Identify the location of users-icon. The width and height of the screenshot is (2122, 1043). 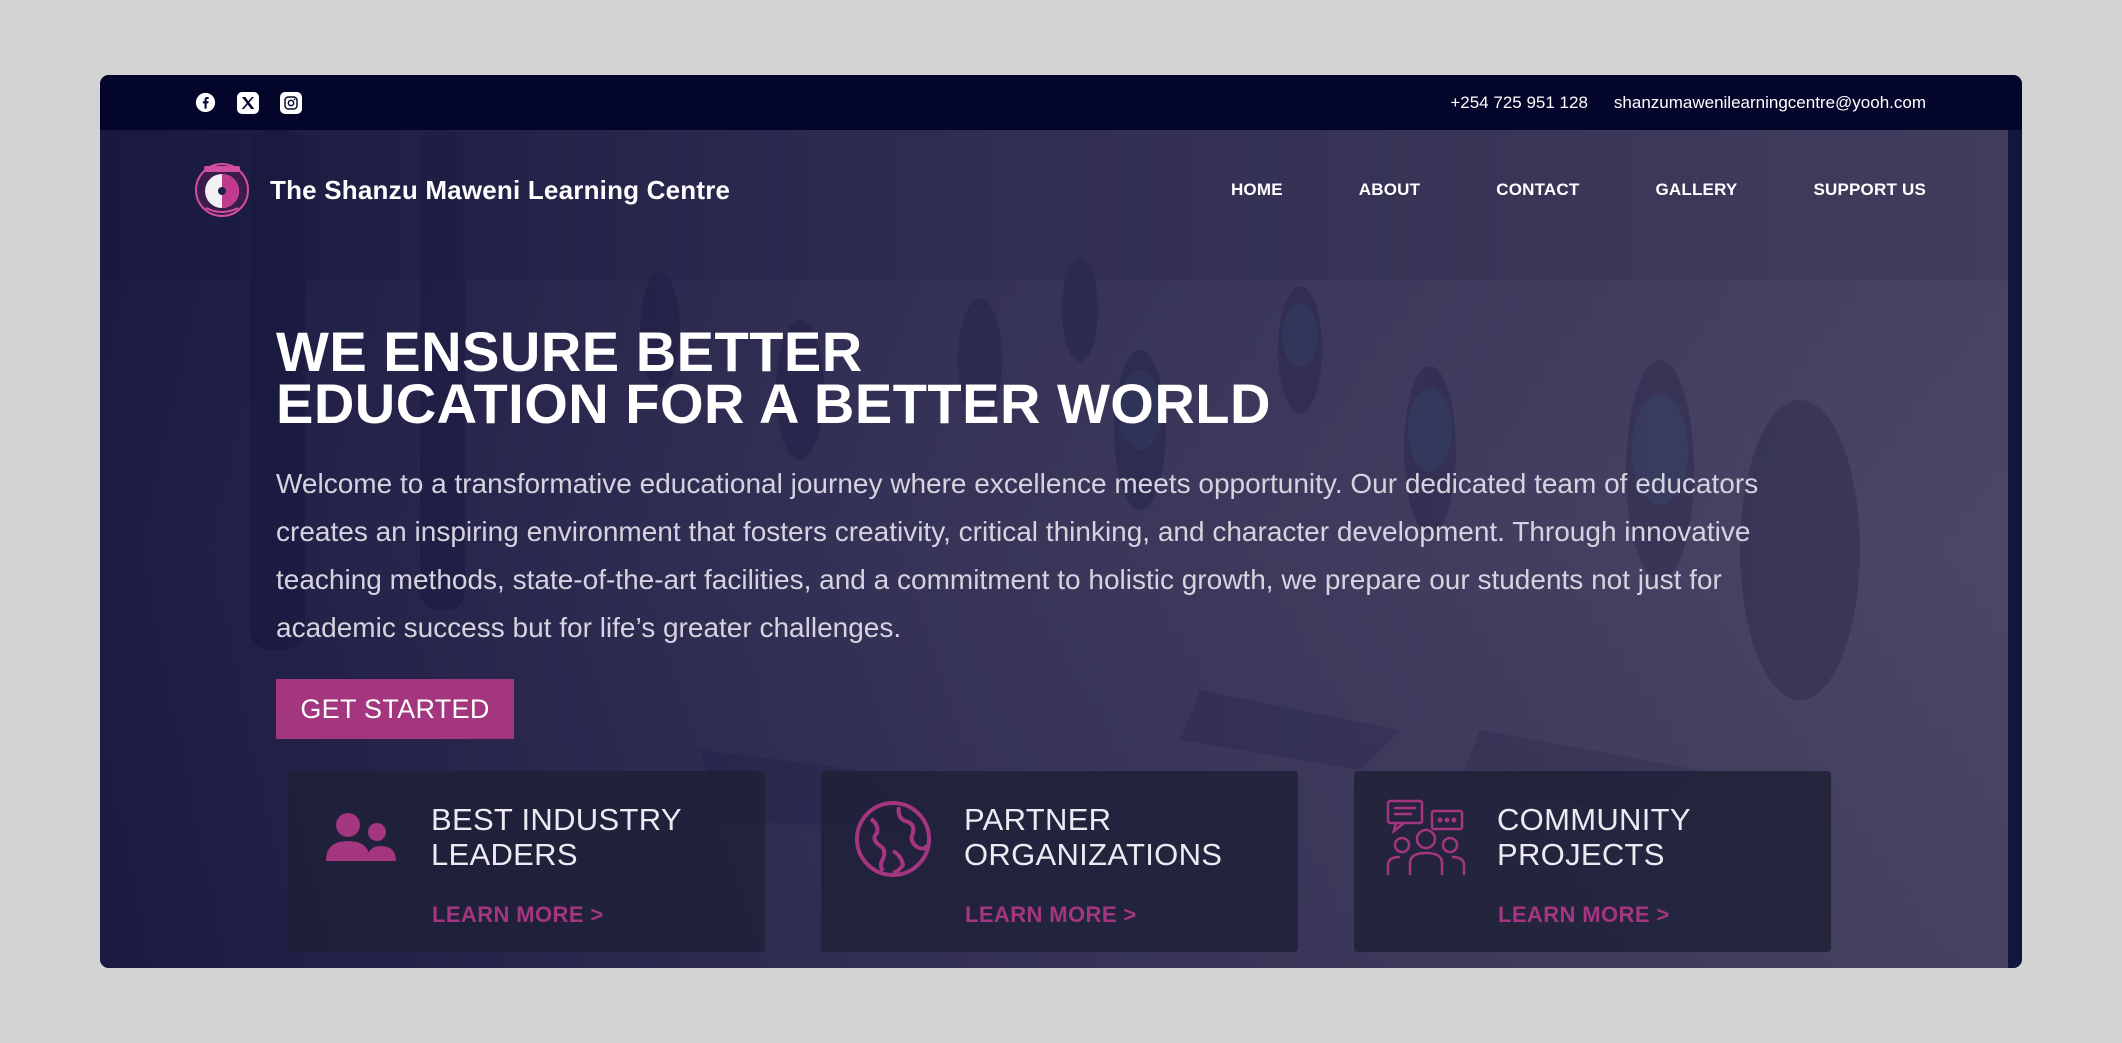
(361, 837).